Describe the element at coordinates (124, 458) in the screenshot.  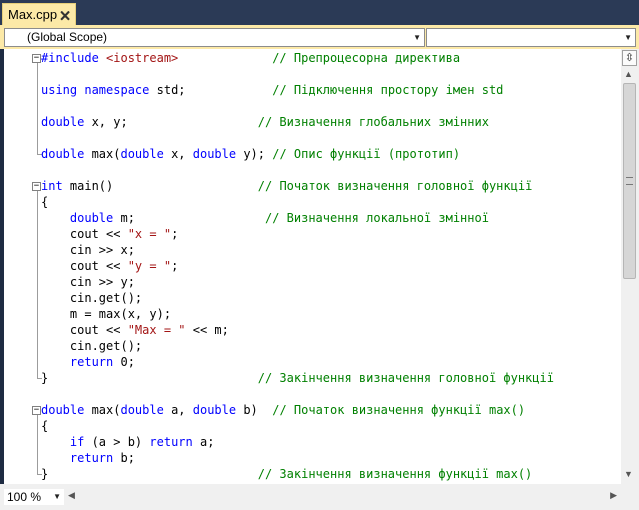
I see `code-token: b;` at that location.